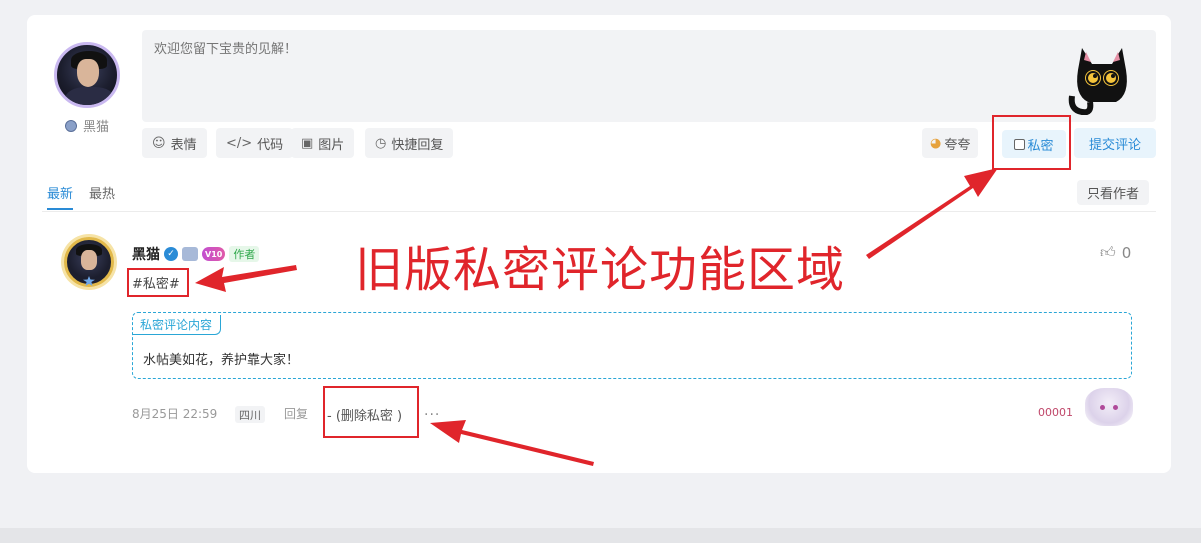 This screenshot has height=543, width=1201. What do you see at coordinates (70, 126) in the screenshot?
I see `medal-icon` at bounding box center [70, 126].